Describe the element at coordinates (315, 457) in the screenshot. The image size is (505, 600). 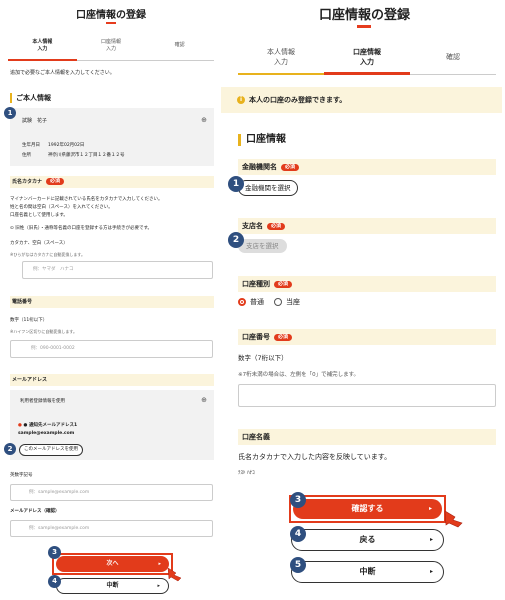
I see `holder-desc: 氏名カタカナで入力した内容を反映しています。` at that location.